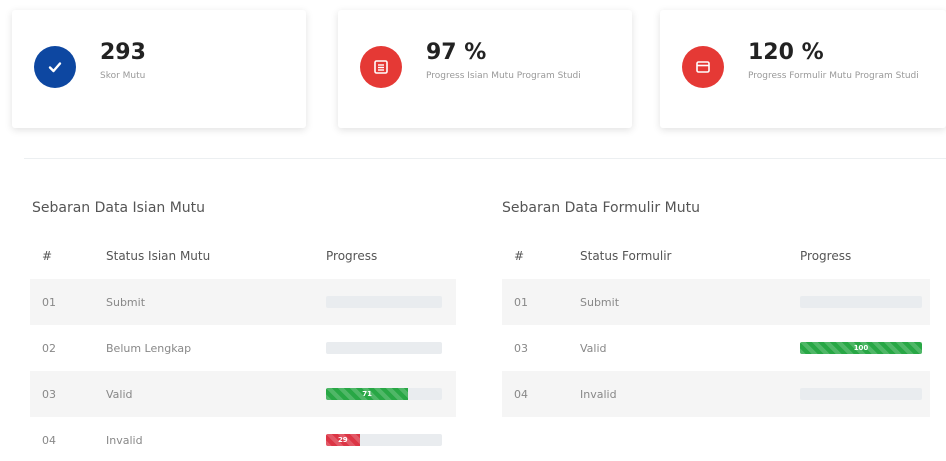  Describe the element at coordinates (159, 69) in the screenshot. I see `stat-card-skor-mutu: 293 Skor Mutu` at that location.